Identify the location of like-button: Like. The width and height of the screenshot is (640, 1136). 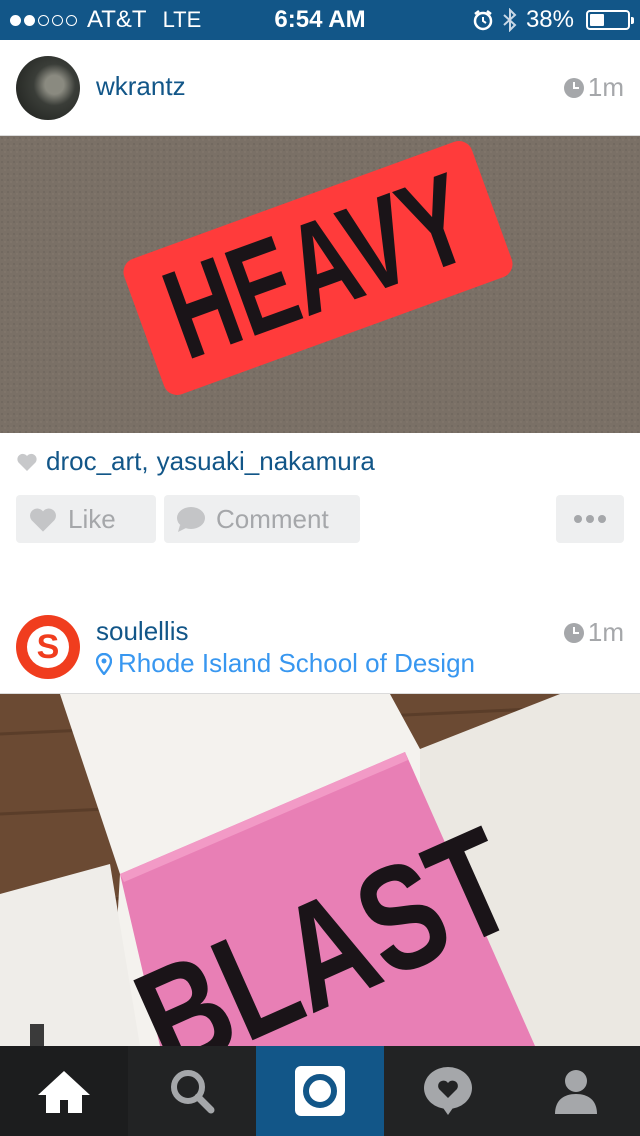
(86, 519).